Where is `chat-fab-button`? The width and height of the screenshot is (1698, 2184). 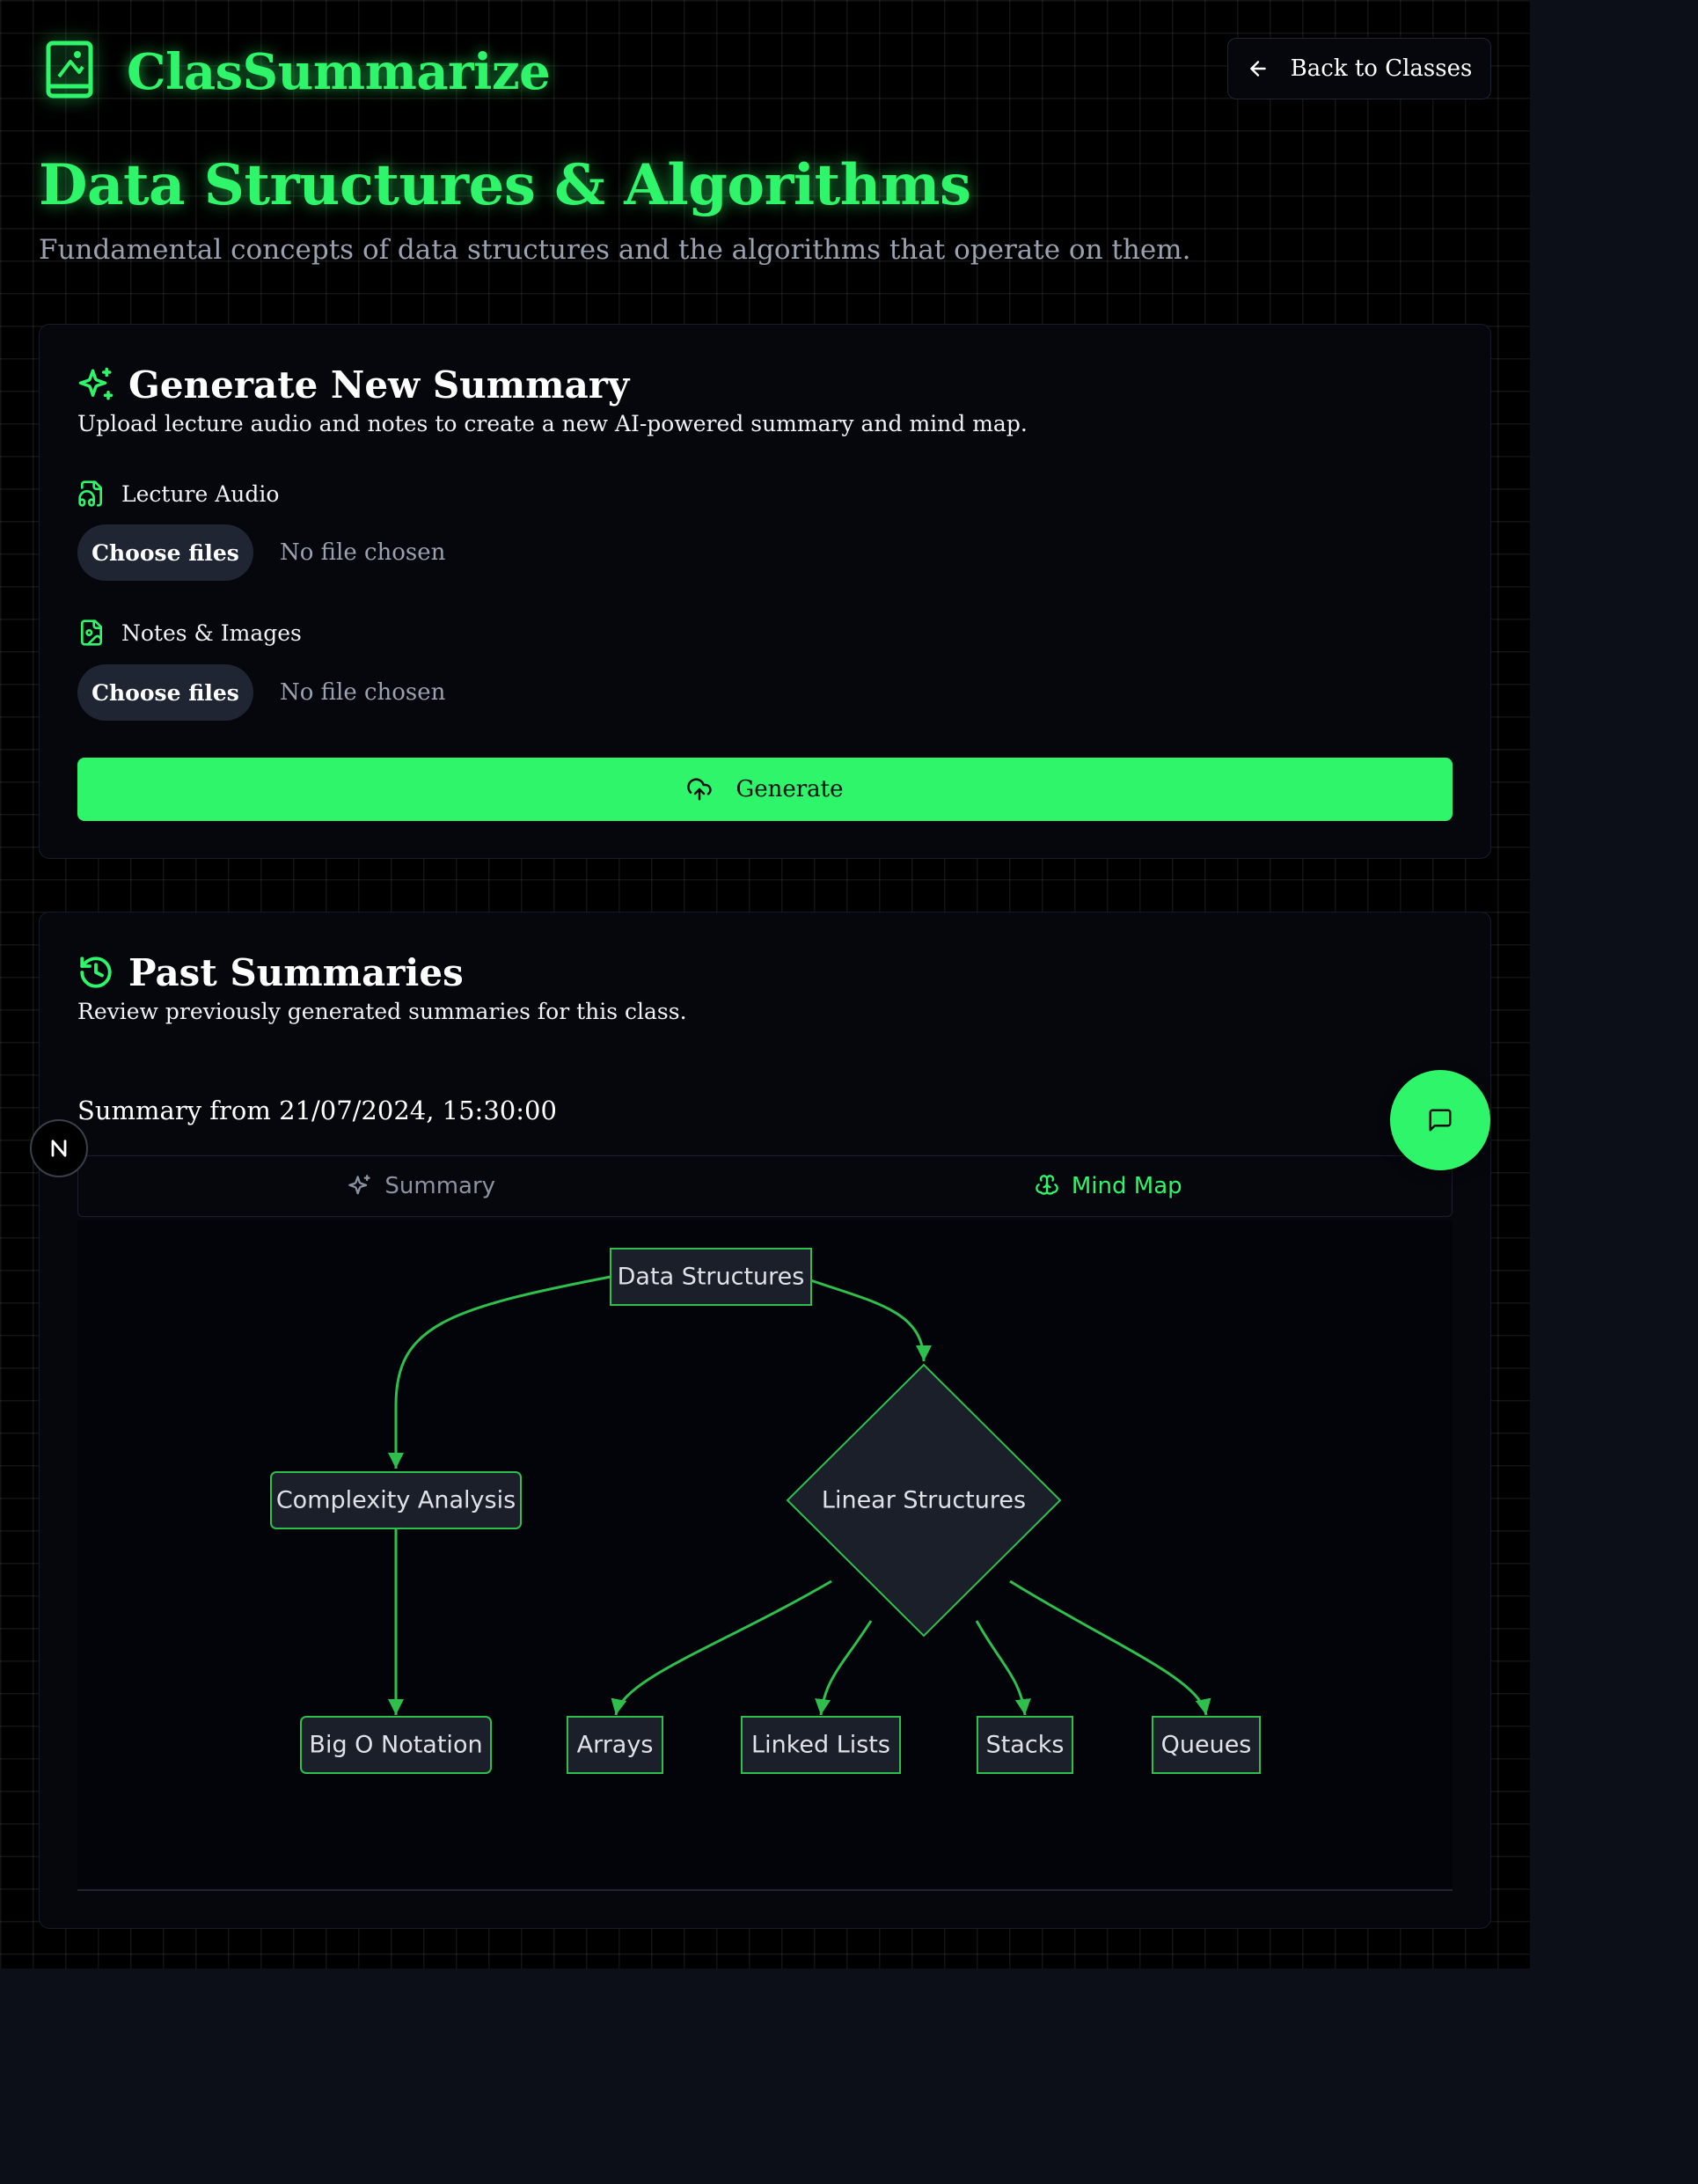 chat-fab-button is located at coordinates (1440, 1120).